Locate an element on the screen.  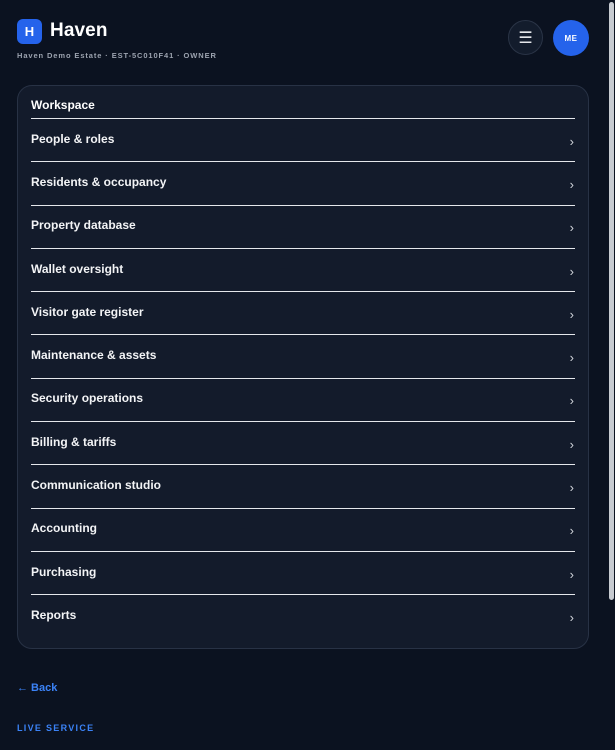
menu-item-label: Purchasing is located at coordinates (64, 571).